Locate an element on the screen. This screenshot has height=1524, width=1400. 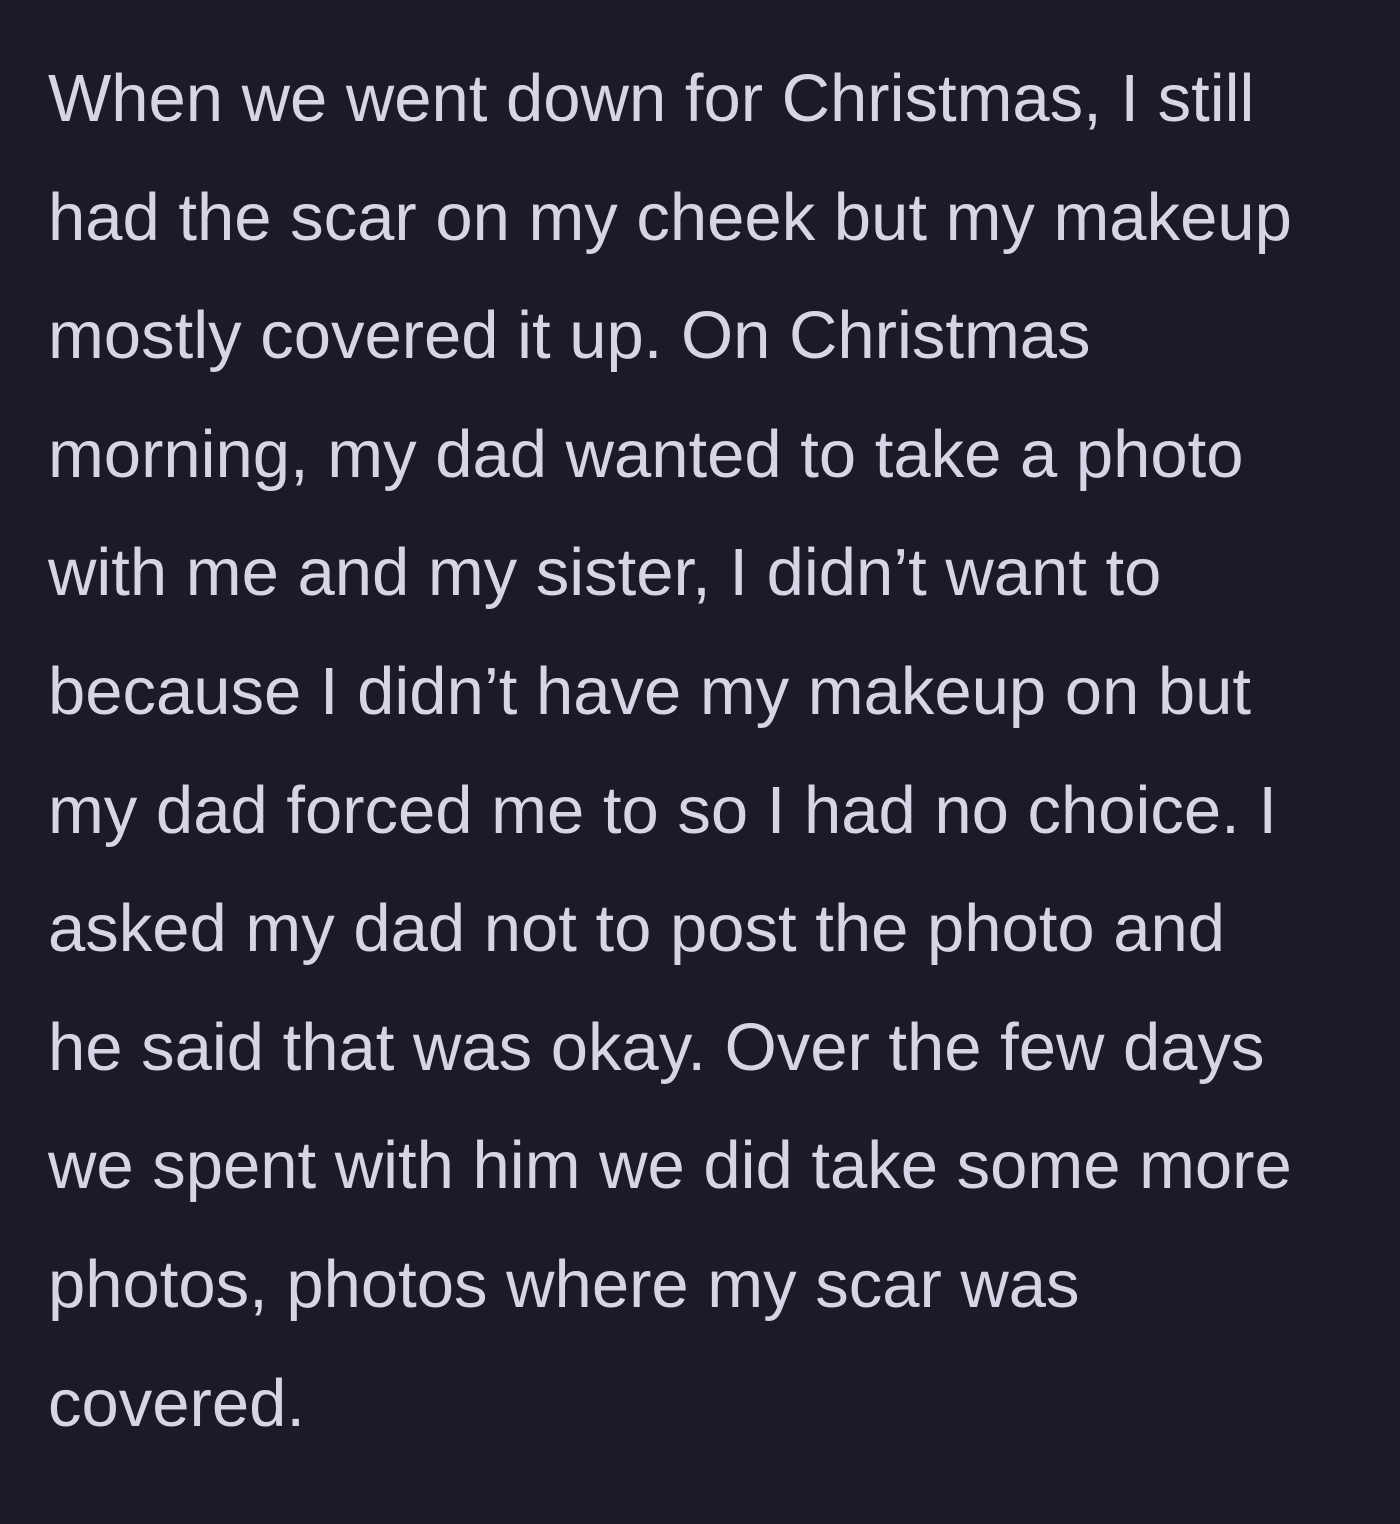
text-line-10: we spent with him we did take some more is located at coordinates (670, 1166).